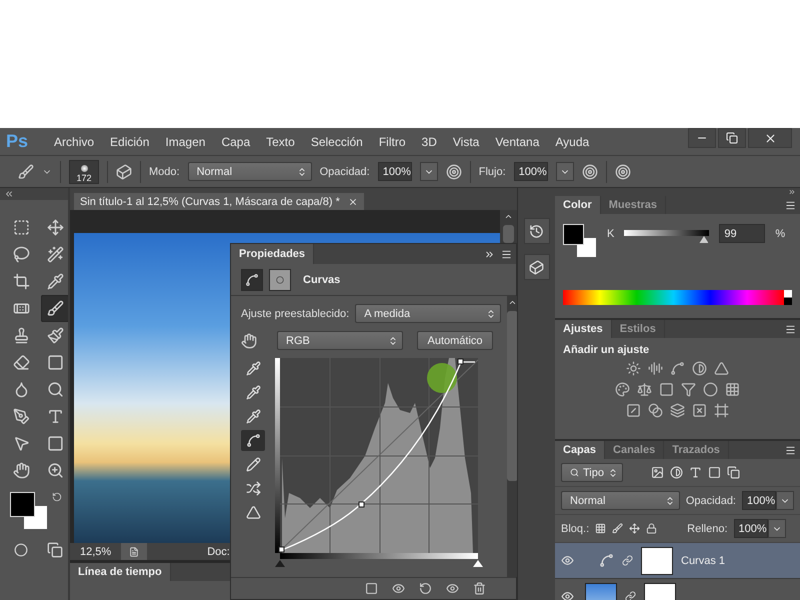  Describe the element at coordinates (732, 389) in the screenshot. I see `grid-icon` at that location.